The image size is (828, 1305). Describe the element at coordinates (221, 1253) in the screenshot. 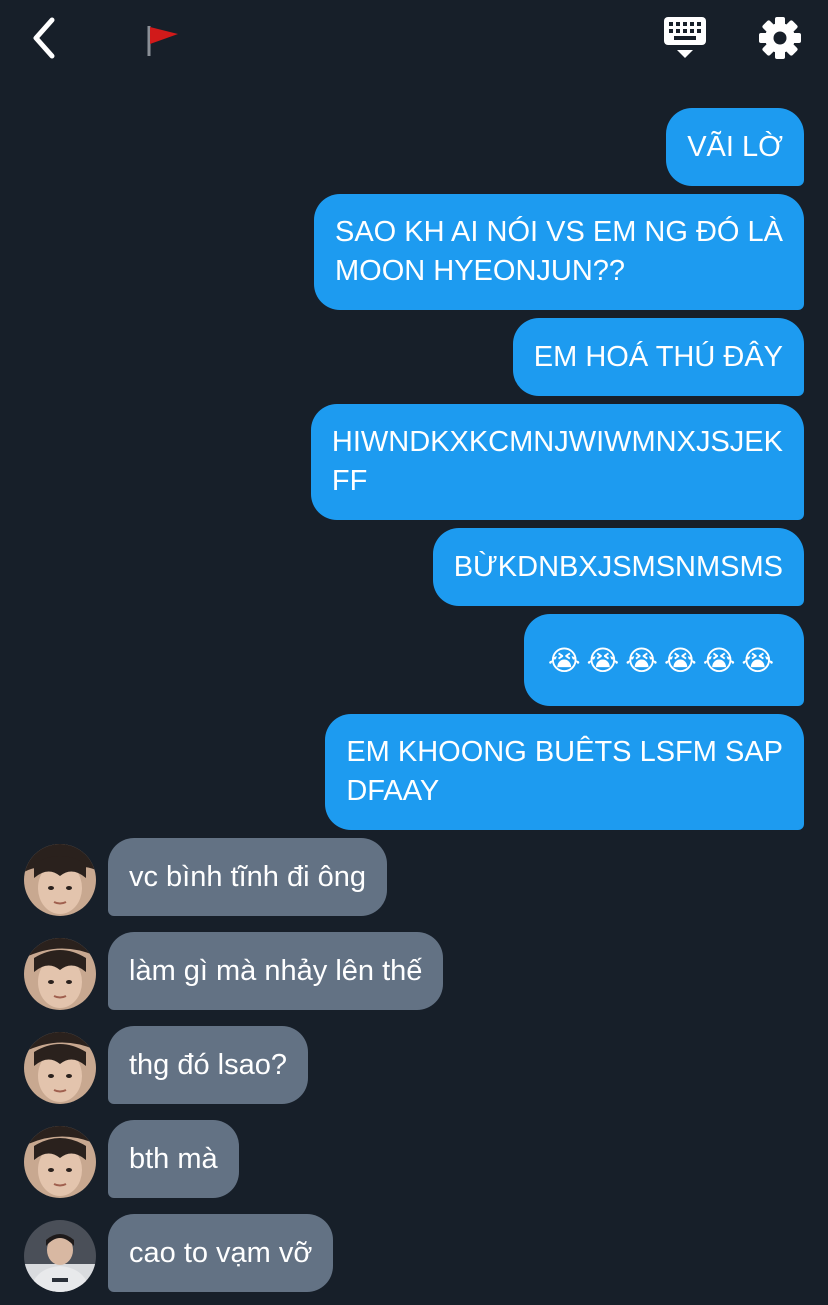

I see `incoming-message: cao to vạm vỡ` at that location.